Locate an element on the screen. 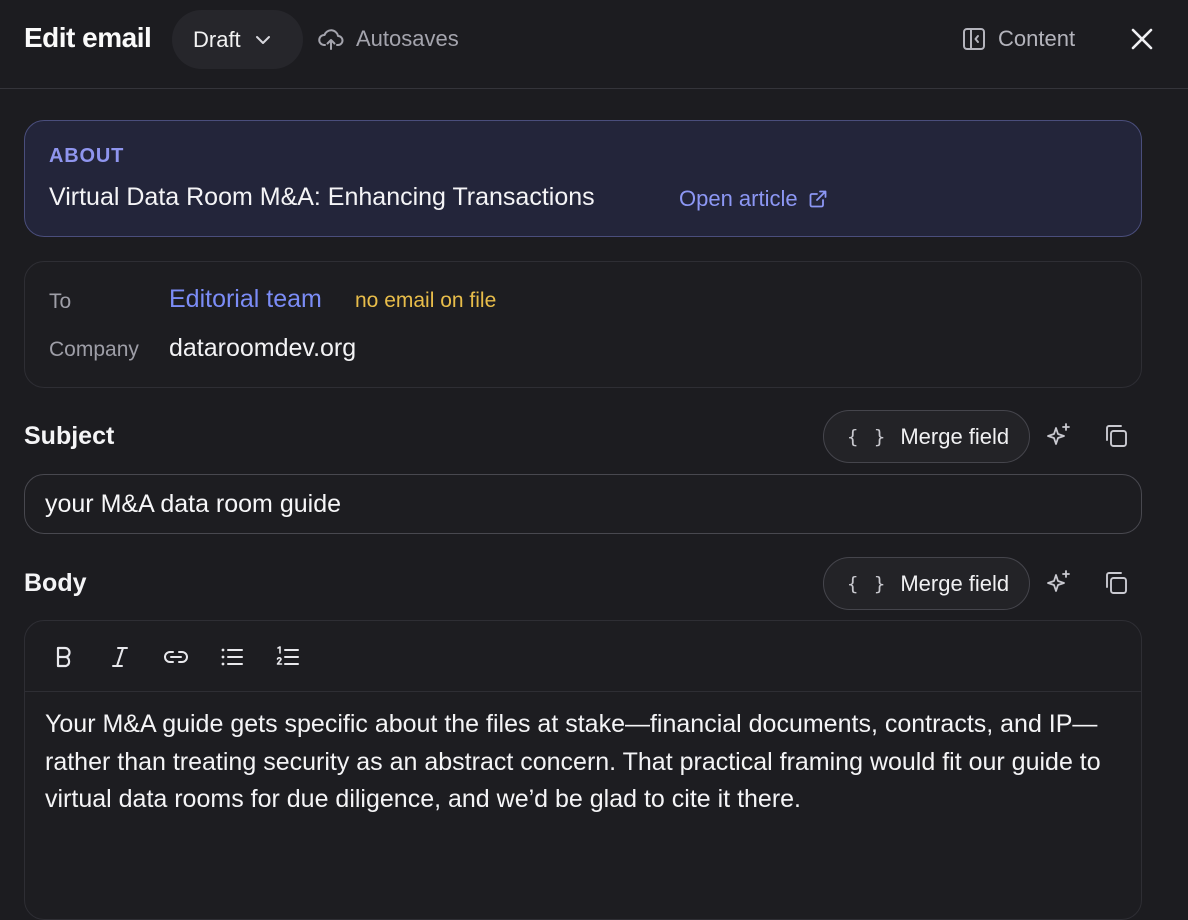 The width and height of the screenshot is (1188, 920). open-article-link: Open article is located at coordinates (753, 199).